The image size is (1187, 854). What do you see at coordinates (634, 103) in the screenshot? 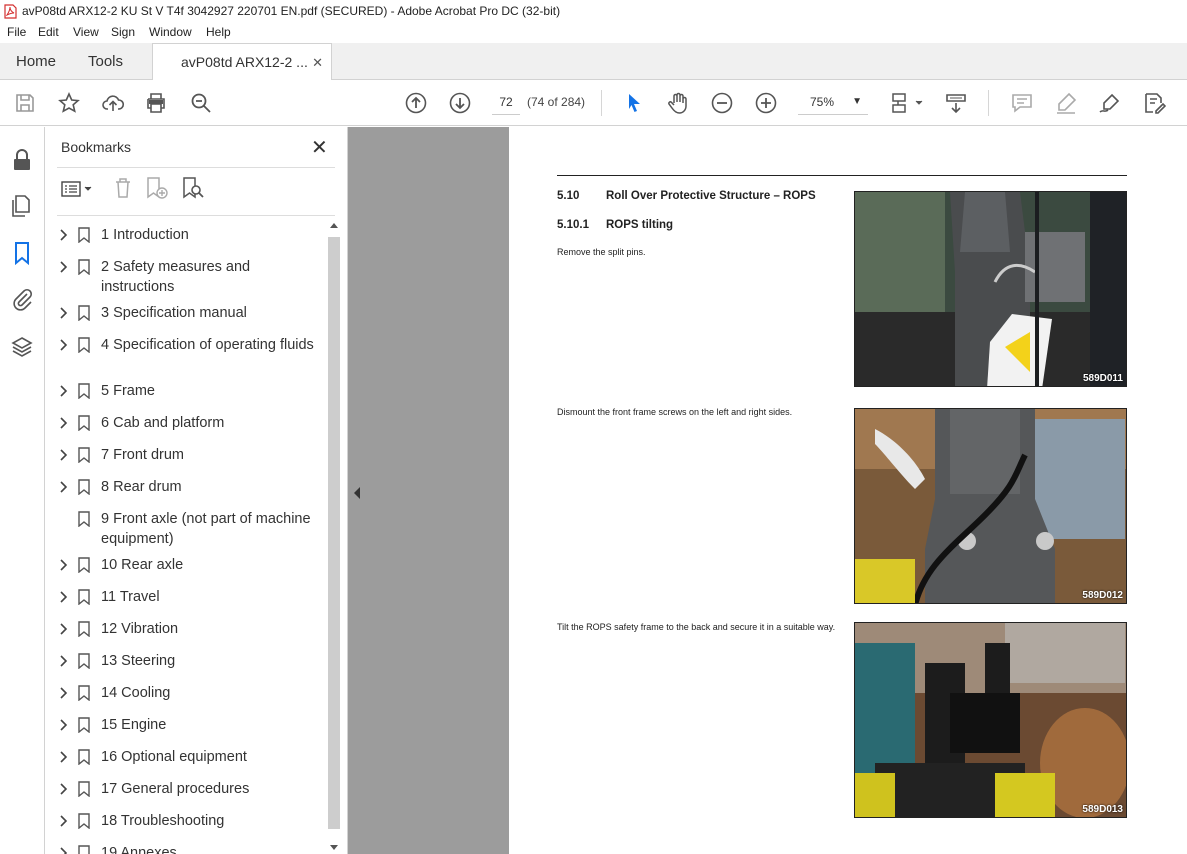
I see `select-pointer-icon` at bounding box center [634, 103].